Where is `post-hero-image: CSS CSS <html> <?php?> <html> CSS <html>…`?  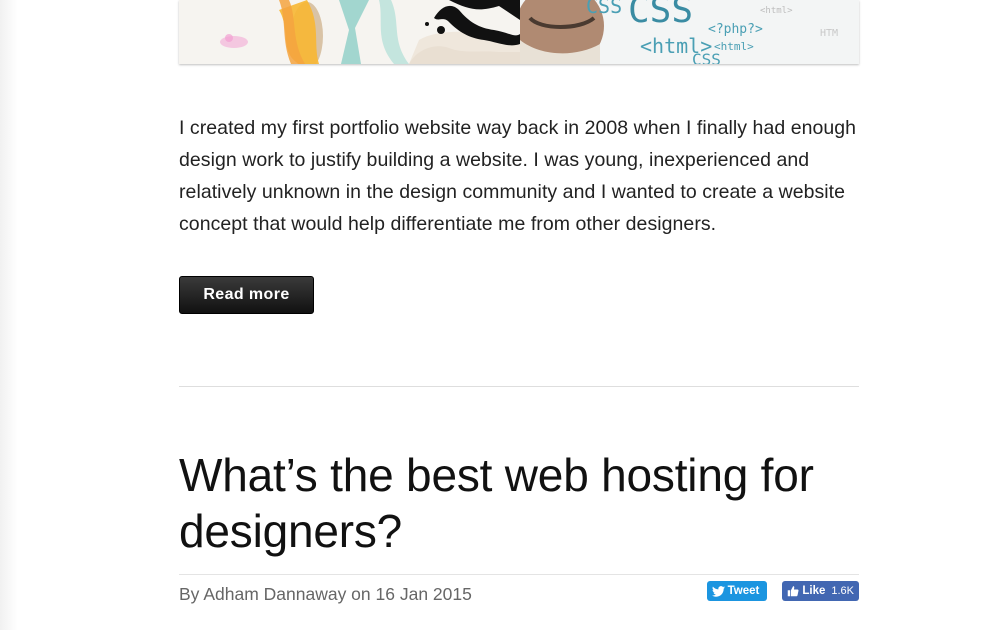
post-hero-image: CSS CSS <html> <?php?> <html> CSS <html>… is located at coordinates (519, 32).